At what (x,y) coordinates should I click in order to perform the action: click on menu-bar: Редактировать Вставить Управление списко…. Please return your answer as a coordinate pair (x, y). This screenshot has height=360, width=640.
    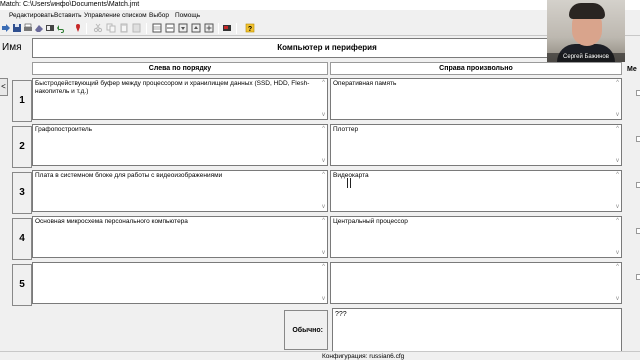
    Looking at the image, I should click on (320, 15).